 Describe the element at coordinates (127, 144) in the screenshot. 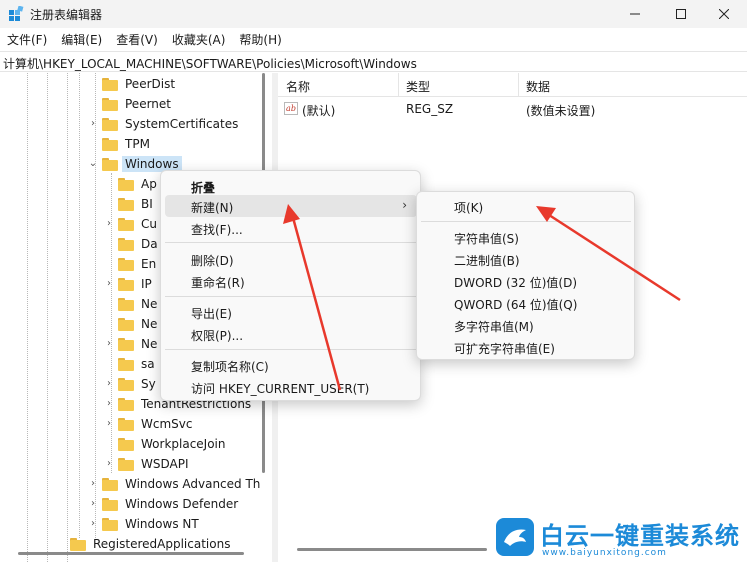

I see `tree-node: TPM` at that location.